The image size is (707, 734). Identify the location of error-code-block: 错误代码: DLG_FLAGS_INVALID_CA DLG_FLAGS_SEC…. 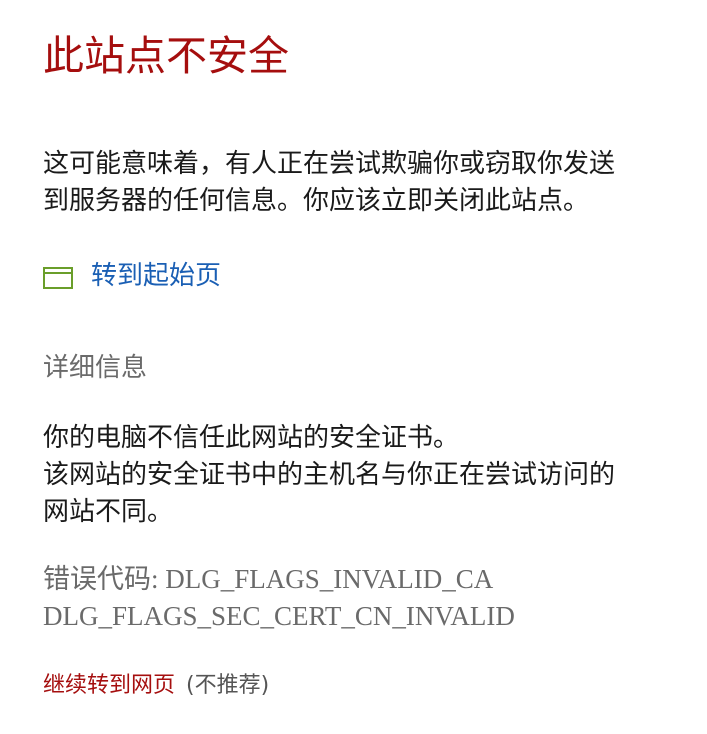
(363, 598).